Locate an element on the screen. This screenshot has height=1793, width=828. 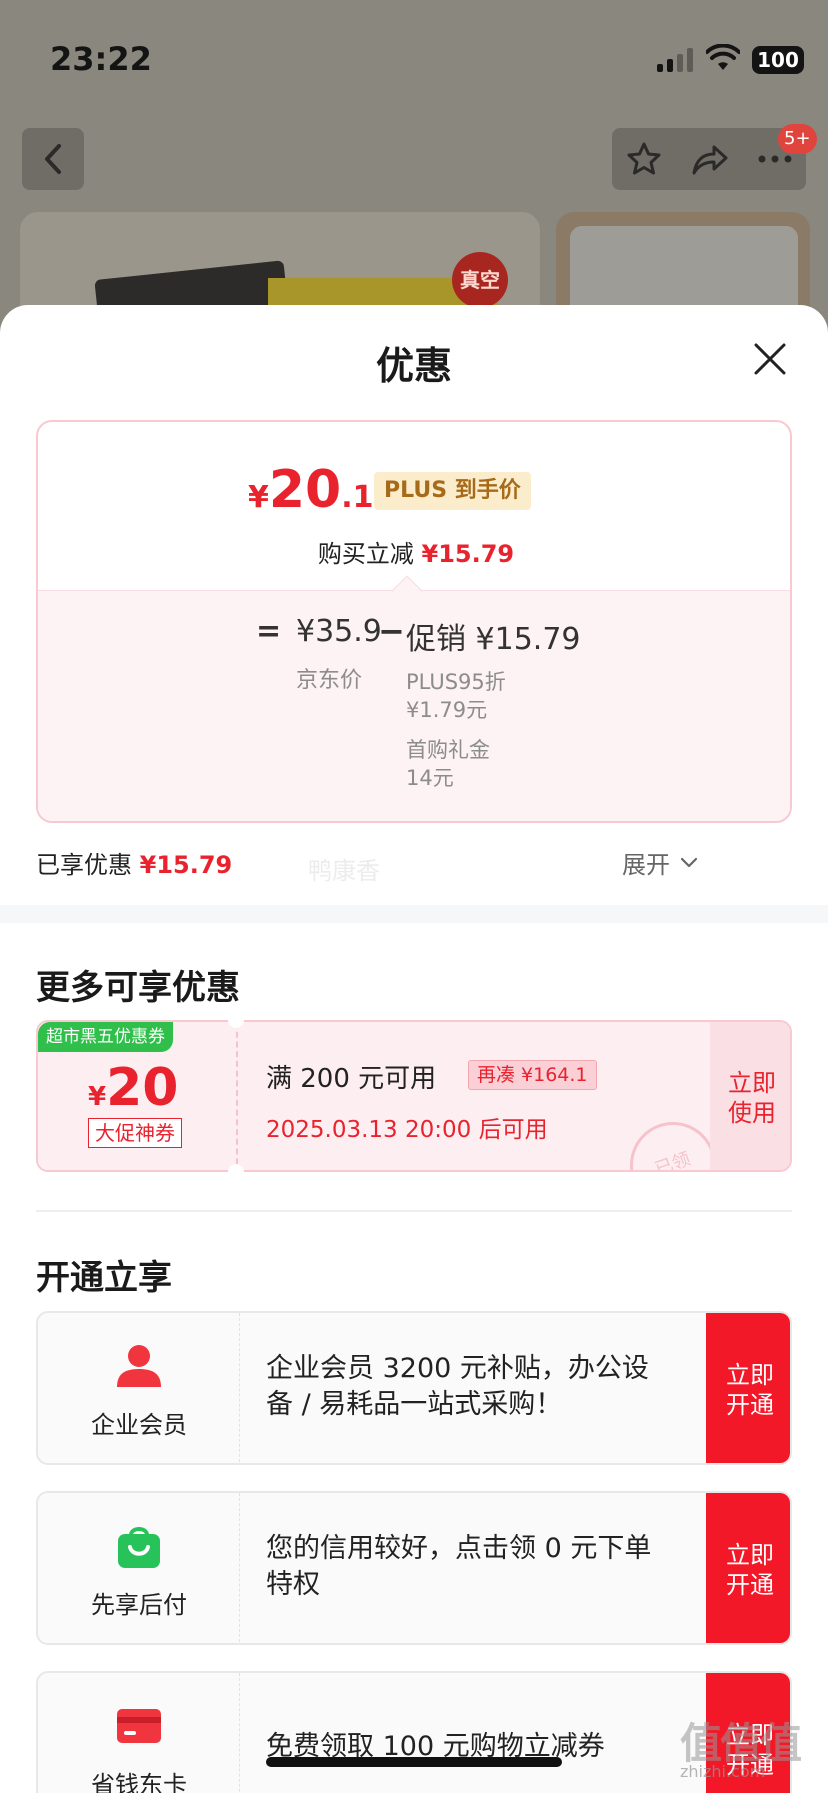
status-time: 23:22 is located at coordinates (101, 59).